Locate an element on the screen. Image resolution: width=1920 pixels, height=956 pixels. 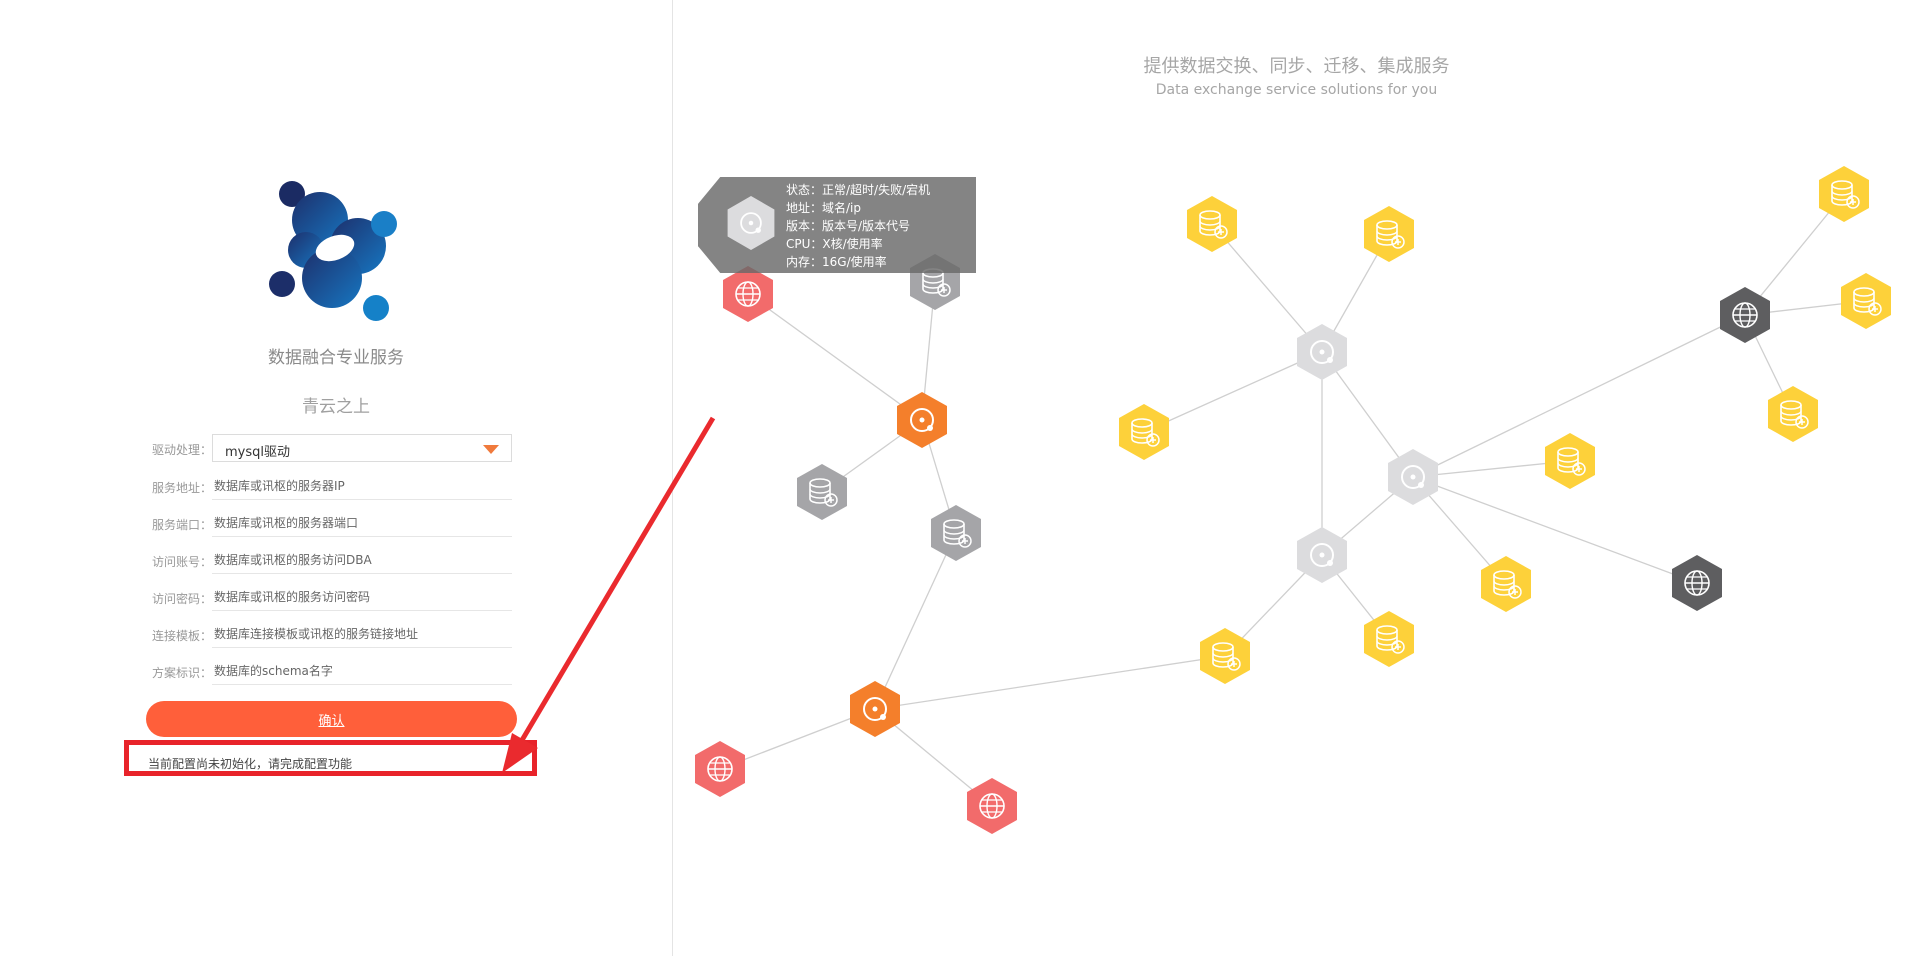
node-d-gray-3-database-add-icon is located at coordinates (956, 533).